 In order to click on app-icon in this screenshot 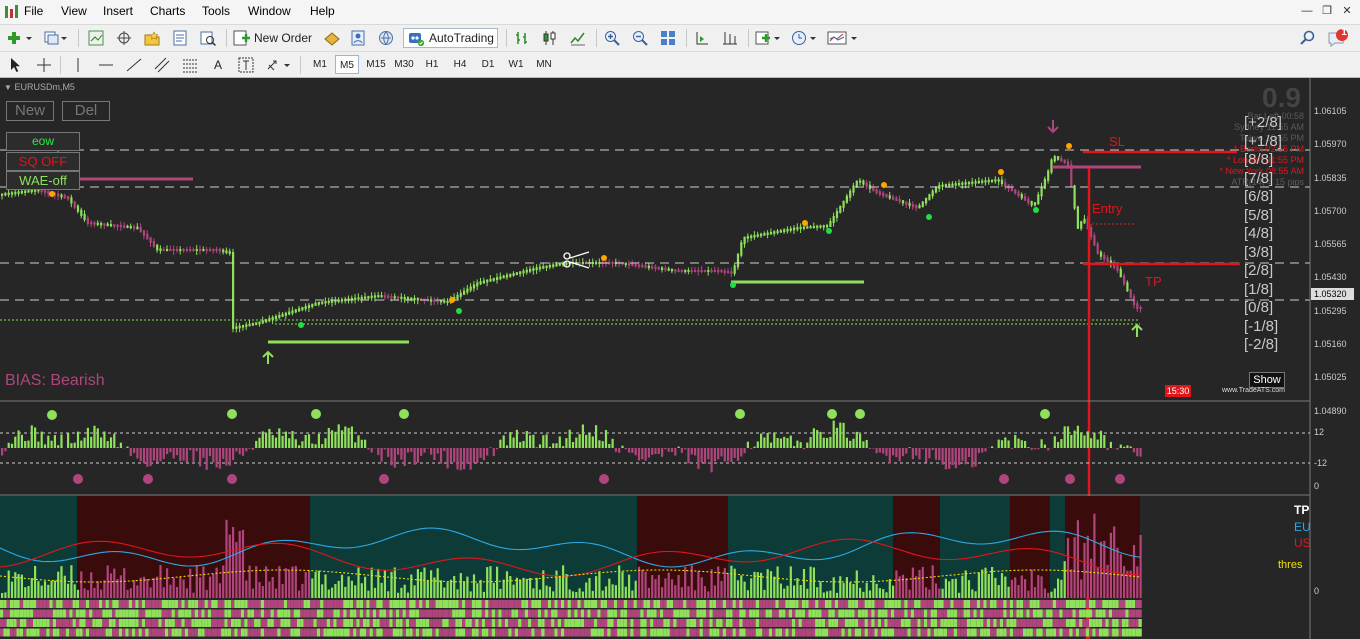, I will do `click(12, 12)`.